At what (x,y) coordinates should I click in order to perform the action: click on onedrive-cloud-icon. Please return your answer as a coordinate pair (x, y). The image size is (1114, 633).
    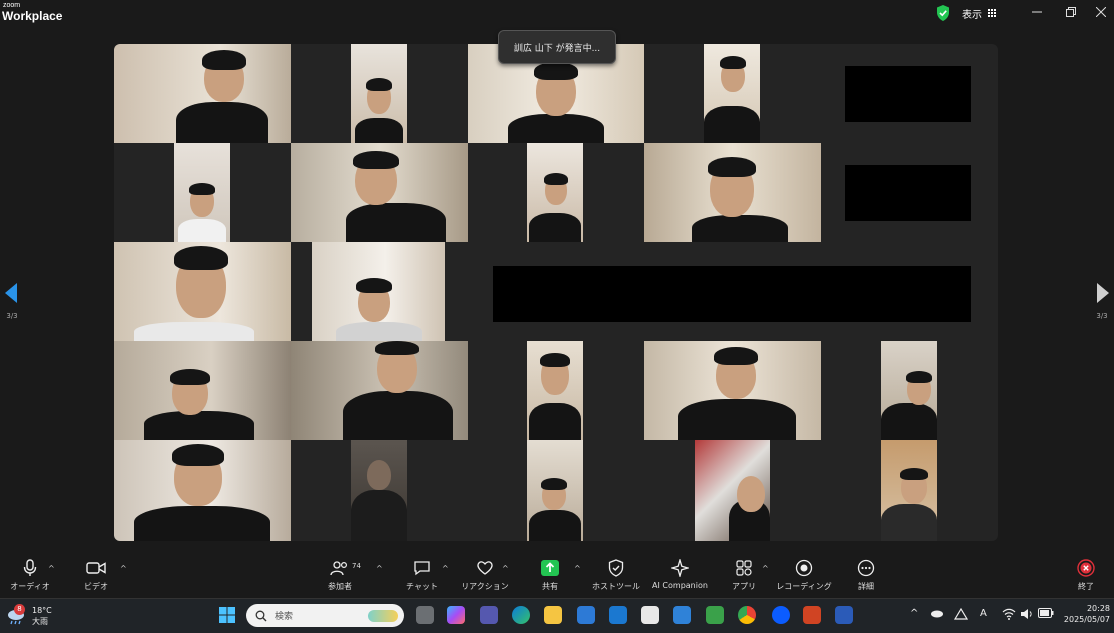
    Looking at the image, I should click on (937, 613).